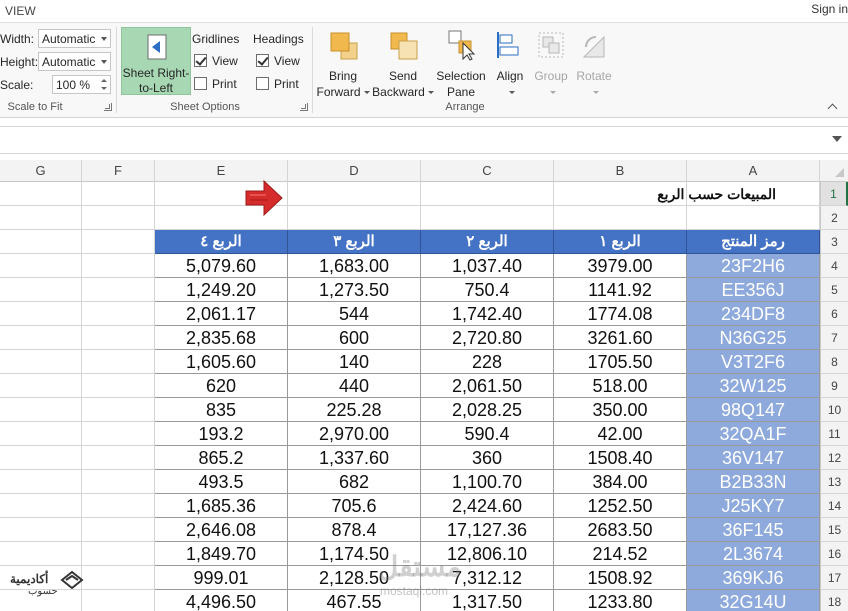 The height and width of the screenshot is (611, 848). What do you see at coordinates (834, 578) in the screenshot?
I see `row-header-17: 17` at bounding box center [834, 578].